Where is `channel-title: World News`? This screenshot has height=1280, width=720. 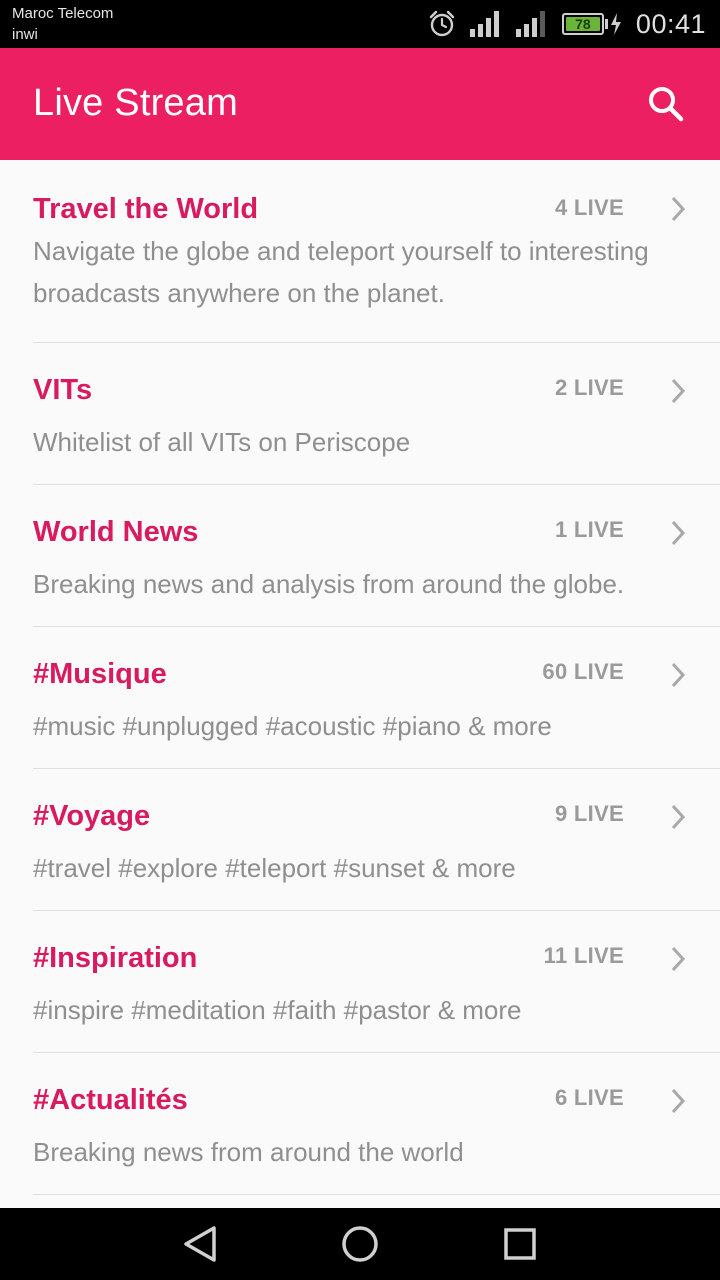 channel-title: World News is located at coordinates (116, 532).